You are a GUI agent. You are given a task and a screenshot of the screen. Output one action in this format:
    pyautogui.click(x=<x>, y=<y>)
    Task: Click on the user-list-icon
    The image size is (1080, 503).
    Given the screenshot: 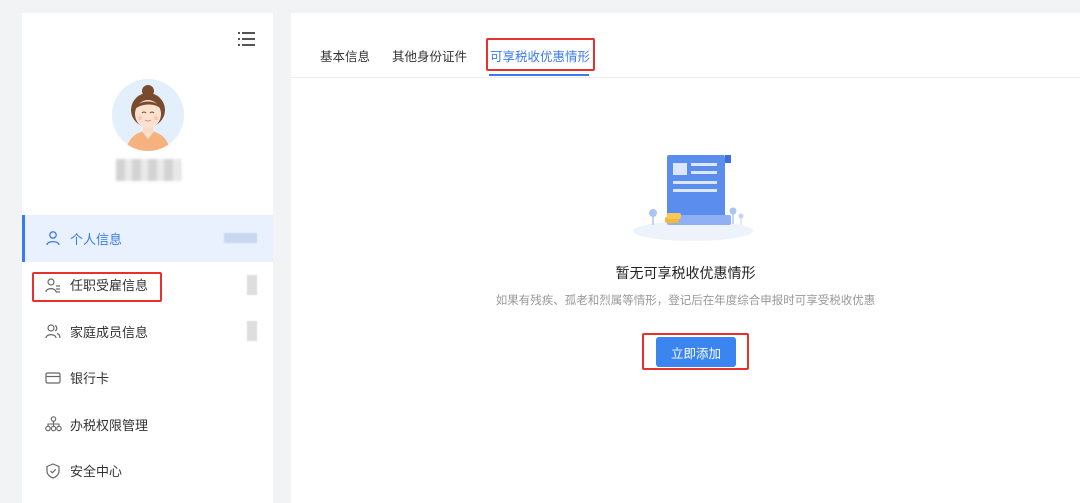 What is the action you would take?
    pyautogui.click(x=53, y=285)
    